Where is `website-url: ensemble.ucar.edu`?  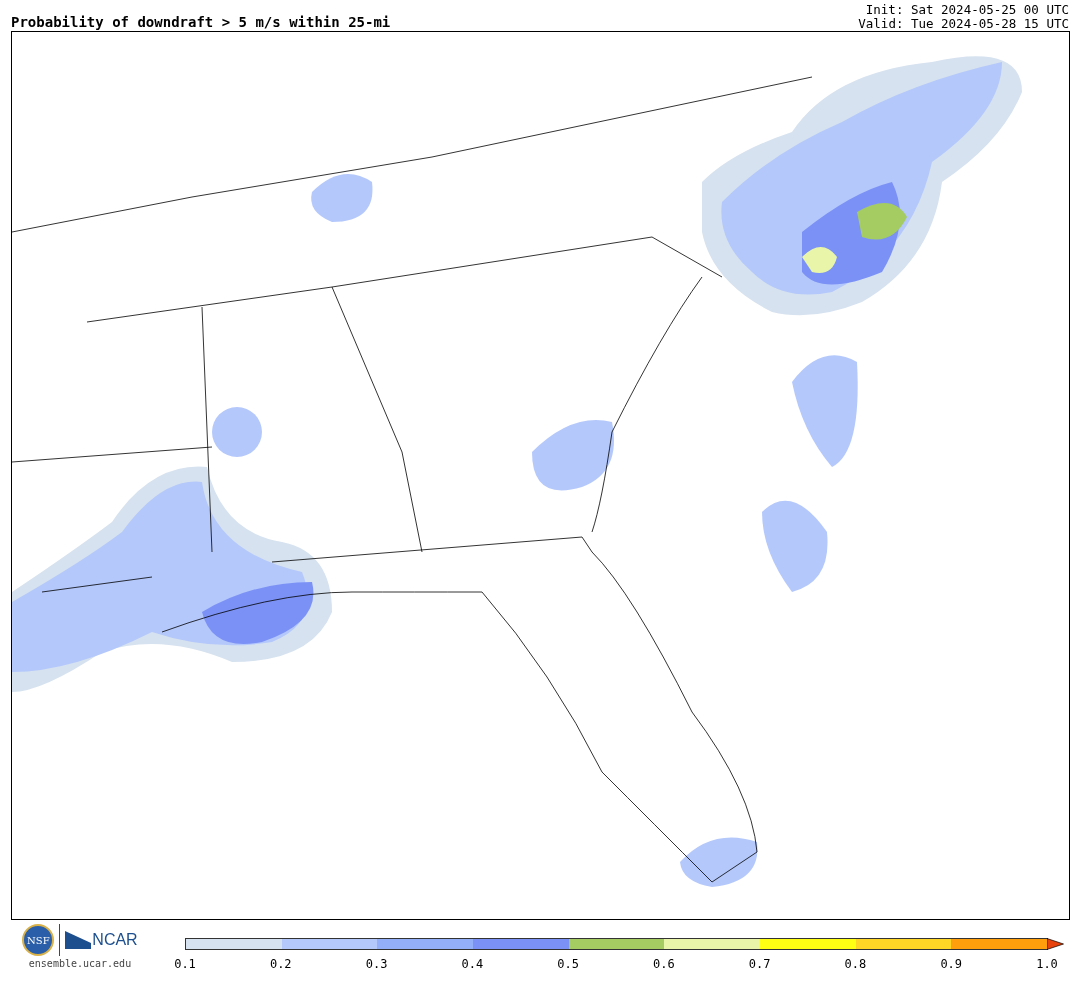
website-url: ensemble.ucar.edu is located at coordinates (80, 963).